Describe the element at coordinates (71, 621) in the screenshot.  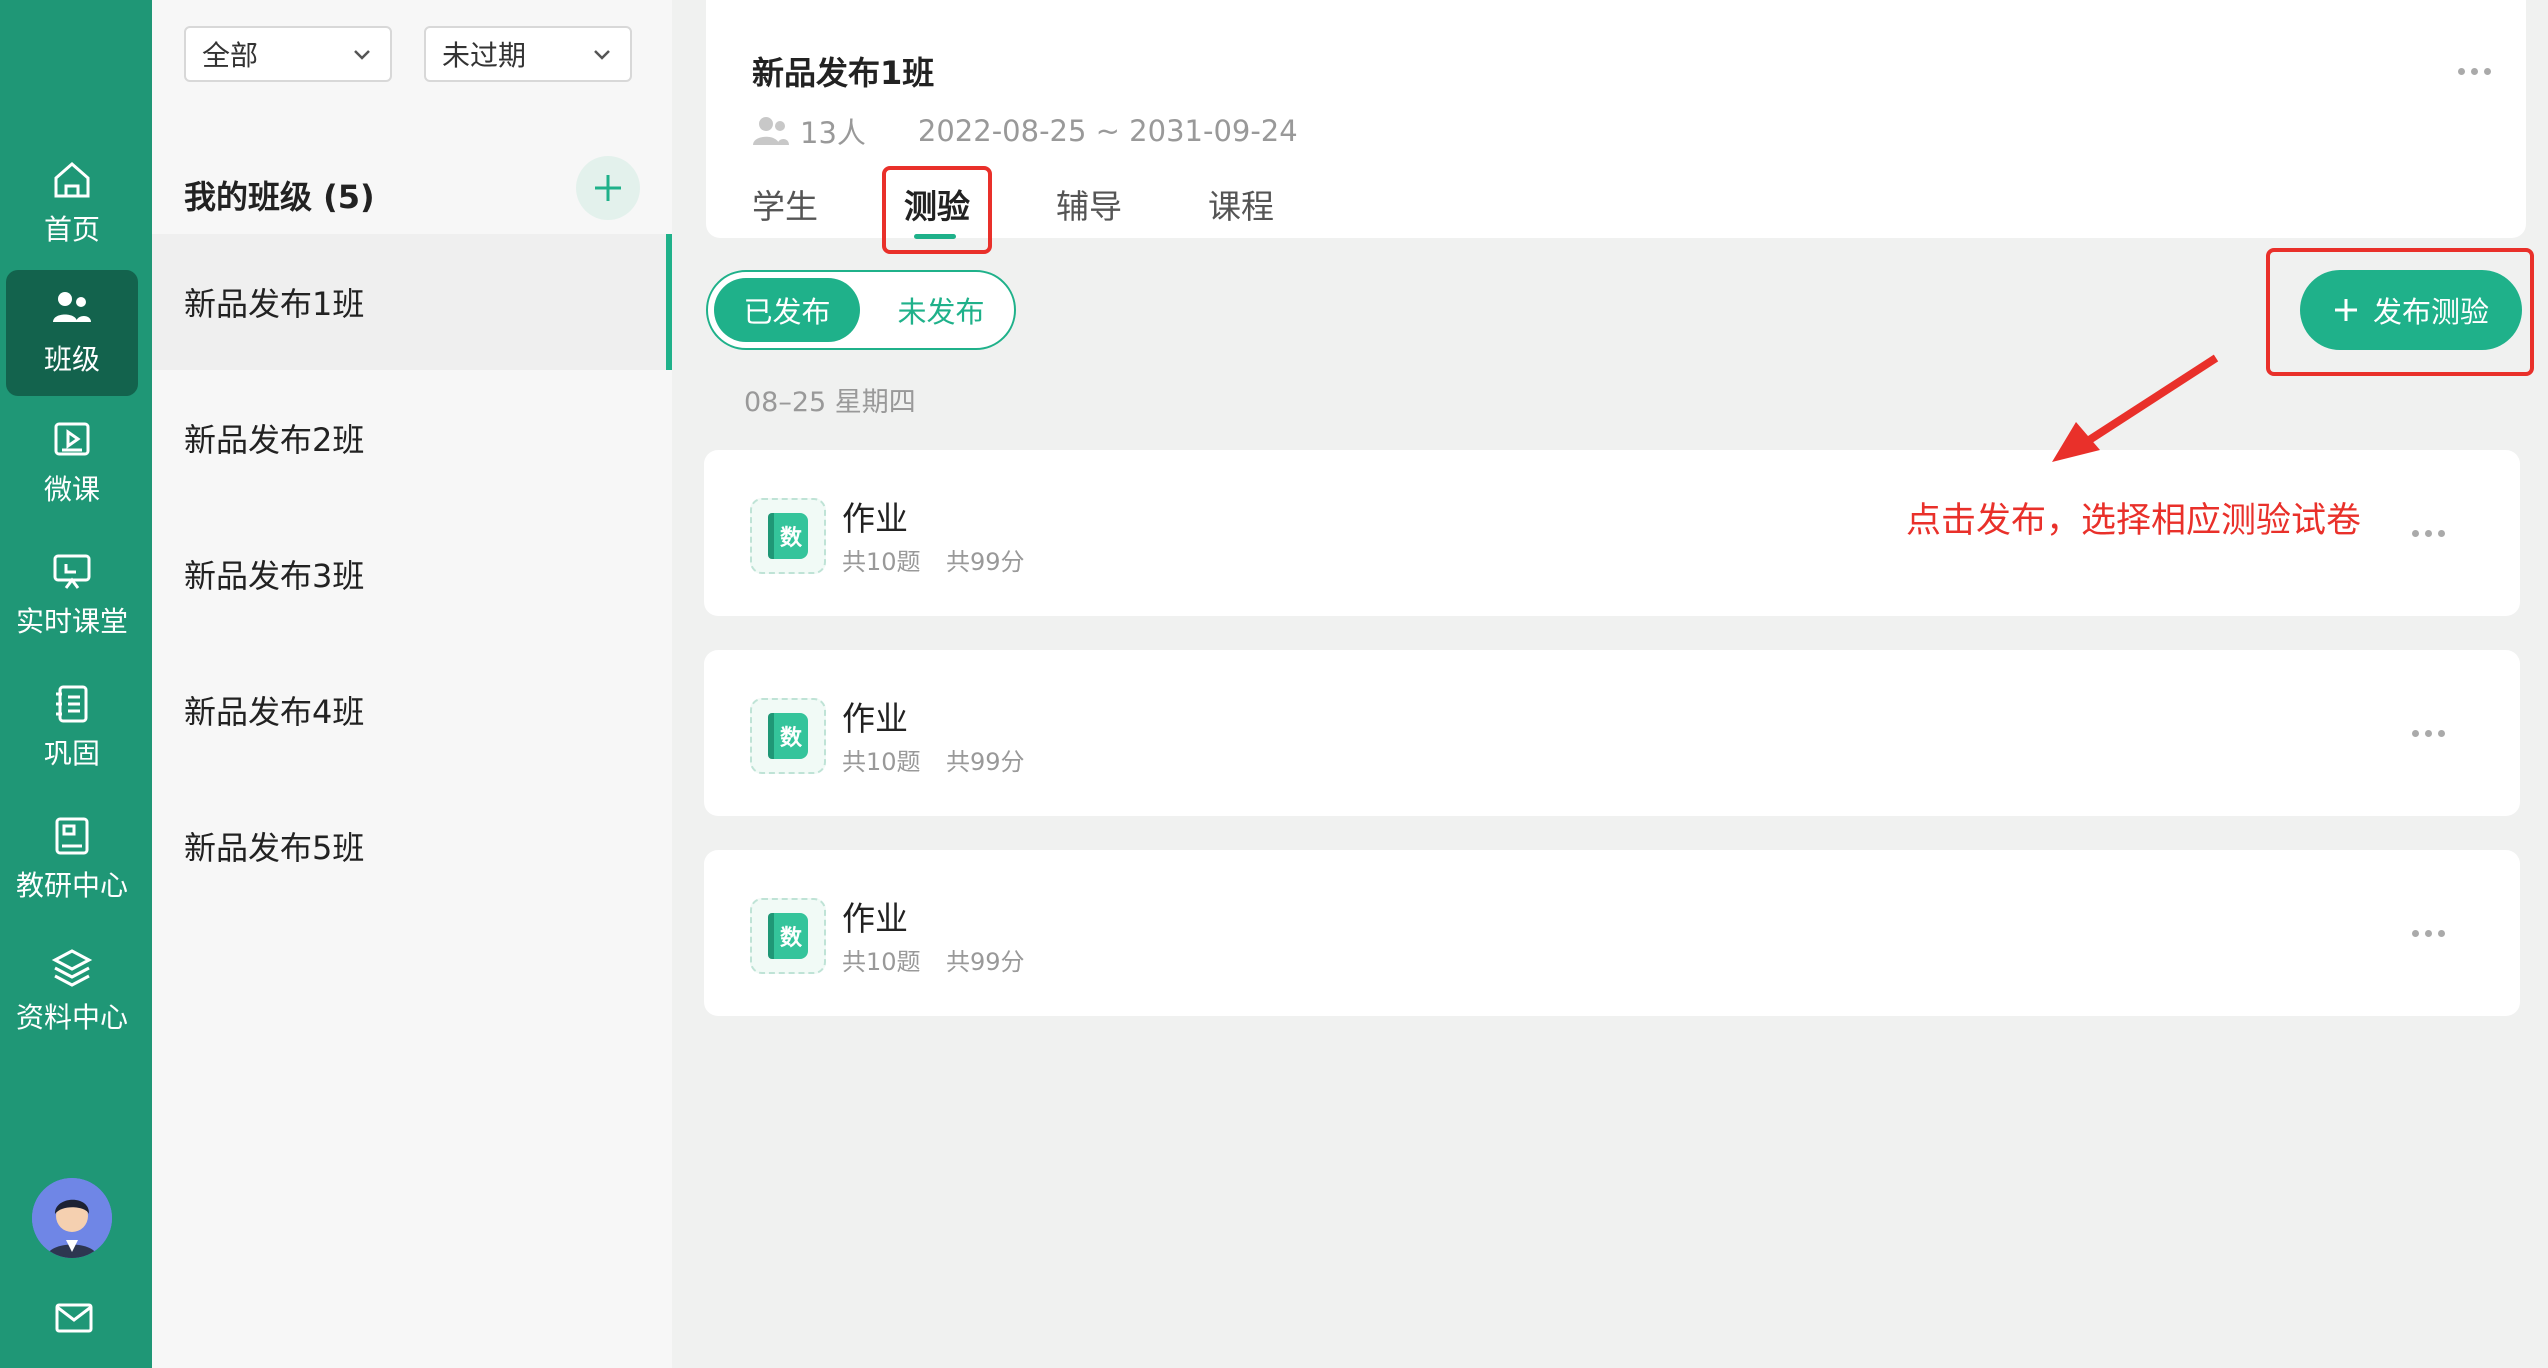
I see `nav-label-live-class: 实时课堂` at that location.